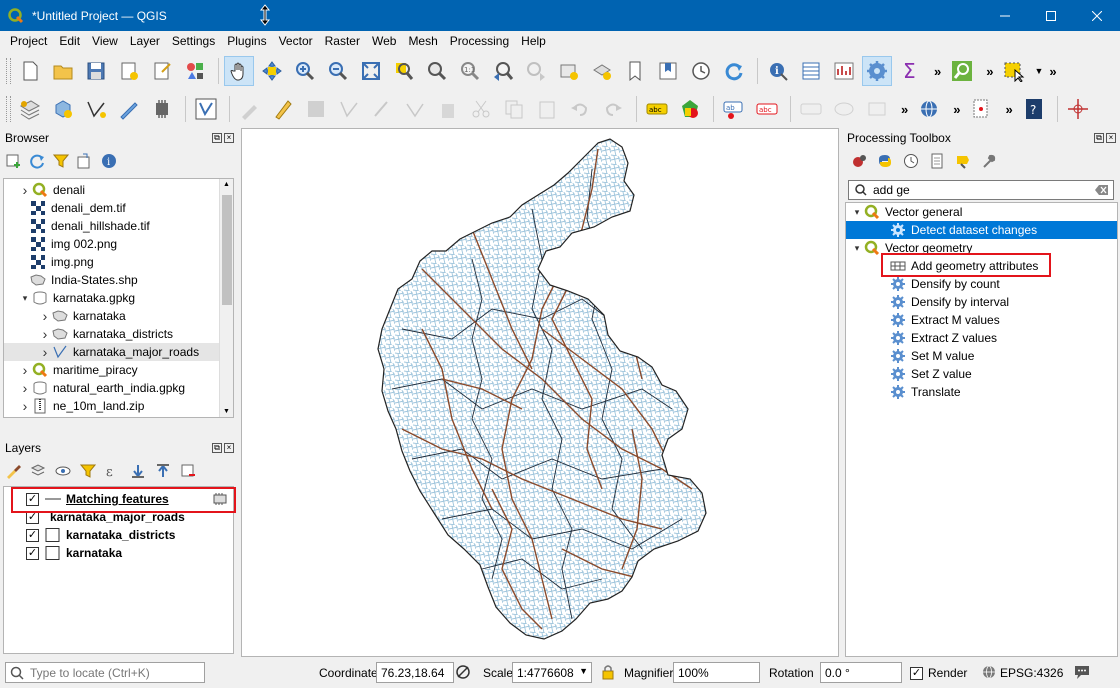 The image size is (1120, 688). Describe the element at coordinates (956, 109) in the screenshot. I see `toolbar-overflow-icon-5: »` at that location.